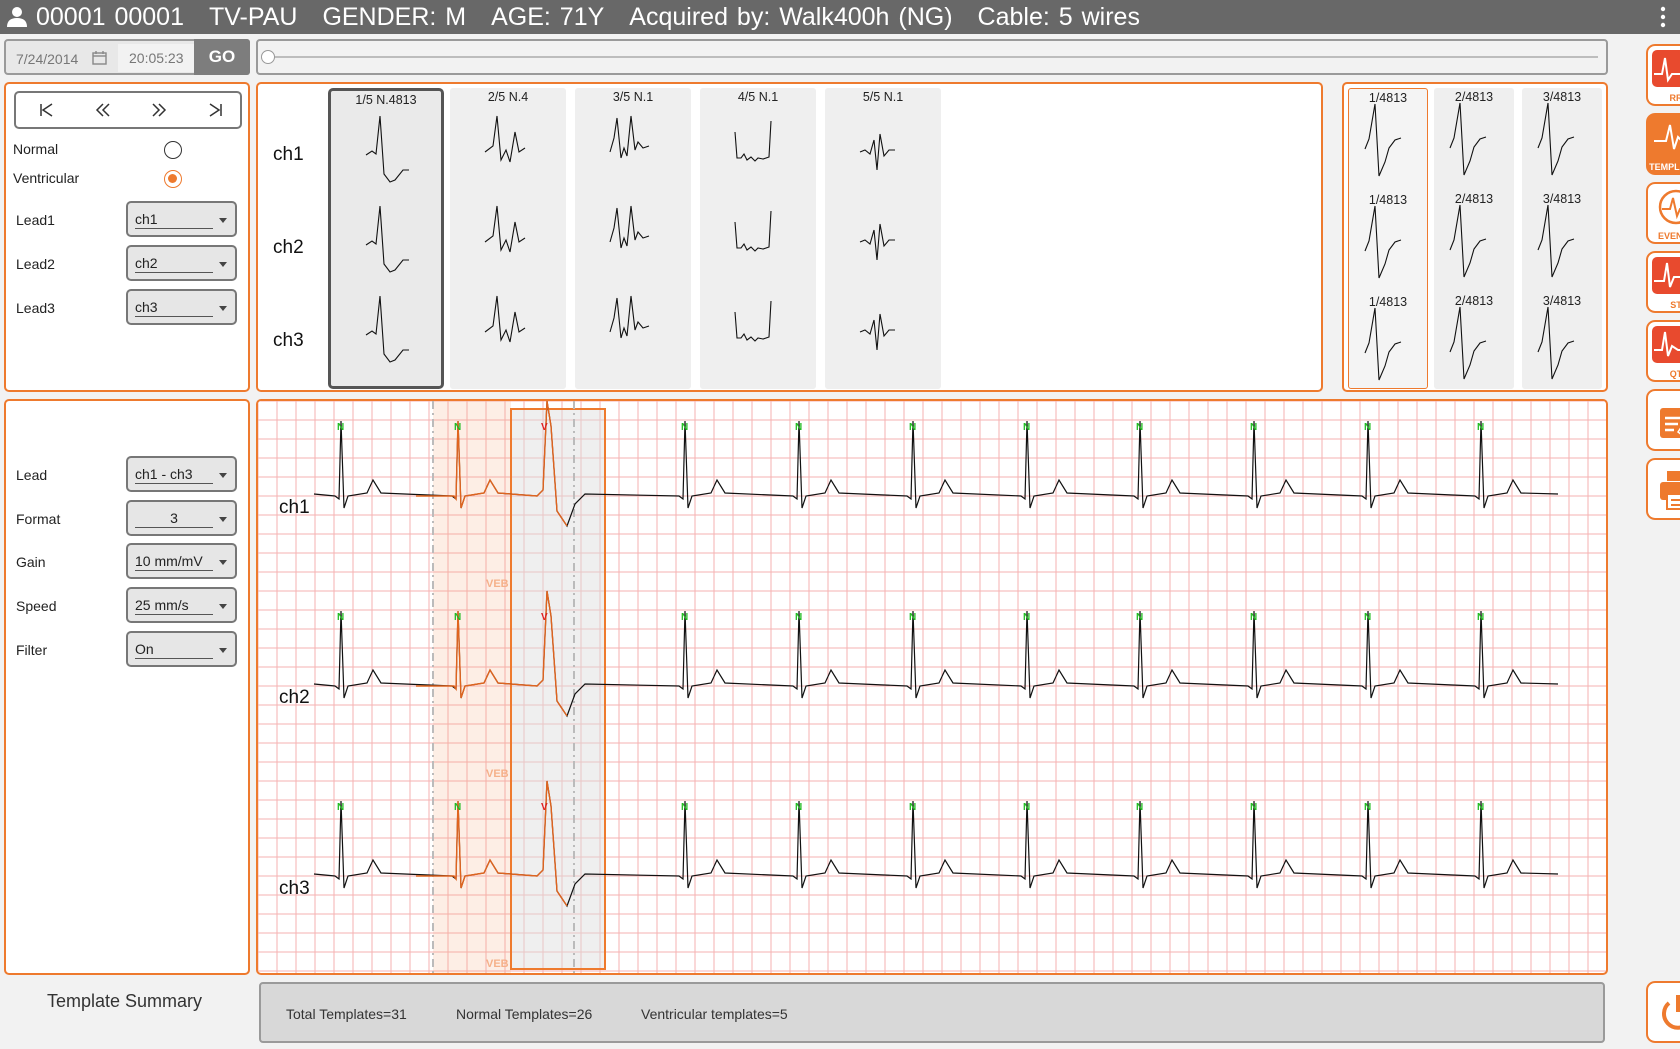  What do you see at coordinates (1669, 1015) in the screenshot?
I see `power-icon` at bounding box center [1669, 1015].